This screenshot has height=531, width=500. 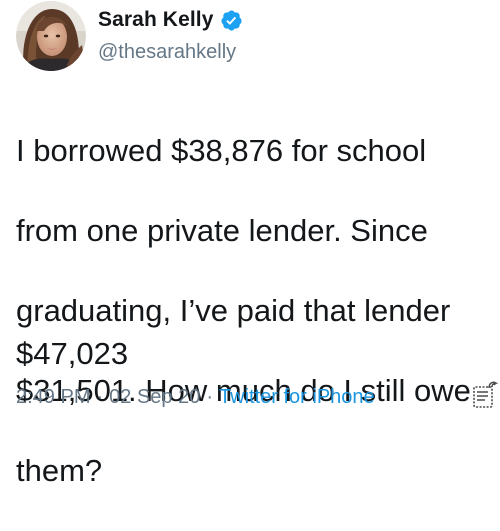 I want to click on analytics-icon, so click(x=485, y=395).